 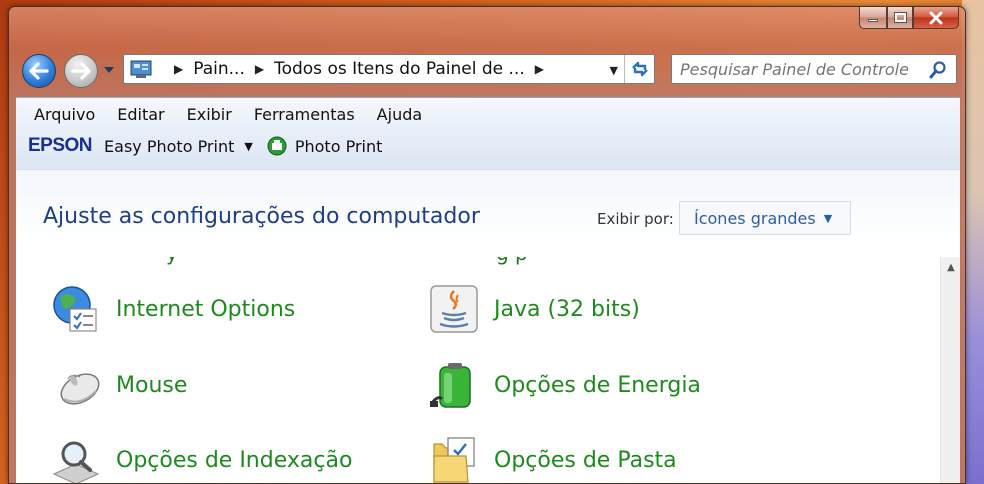 I want to click on photo-print-button: Photo Print, so click(x=339, y=146).